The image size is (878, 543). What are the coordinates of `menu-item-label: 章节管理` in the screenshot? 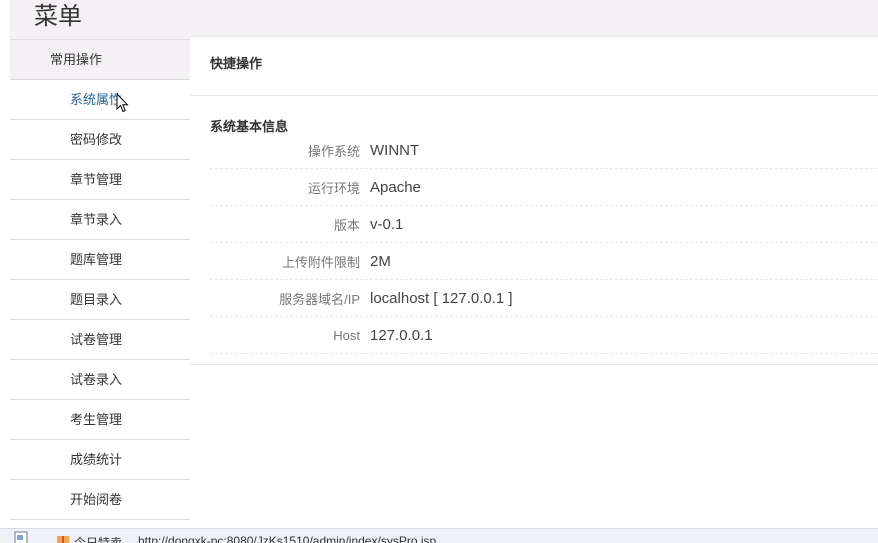 It's located at (96, 179).